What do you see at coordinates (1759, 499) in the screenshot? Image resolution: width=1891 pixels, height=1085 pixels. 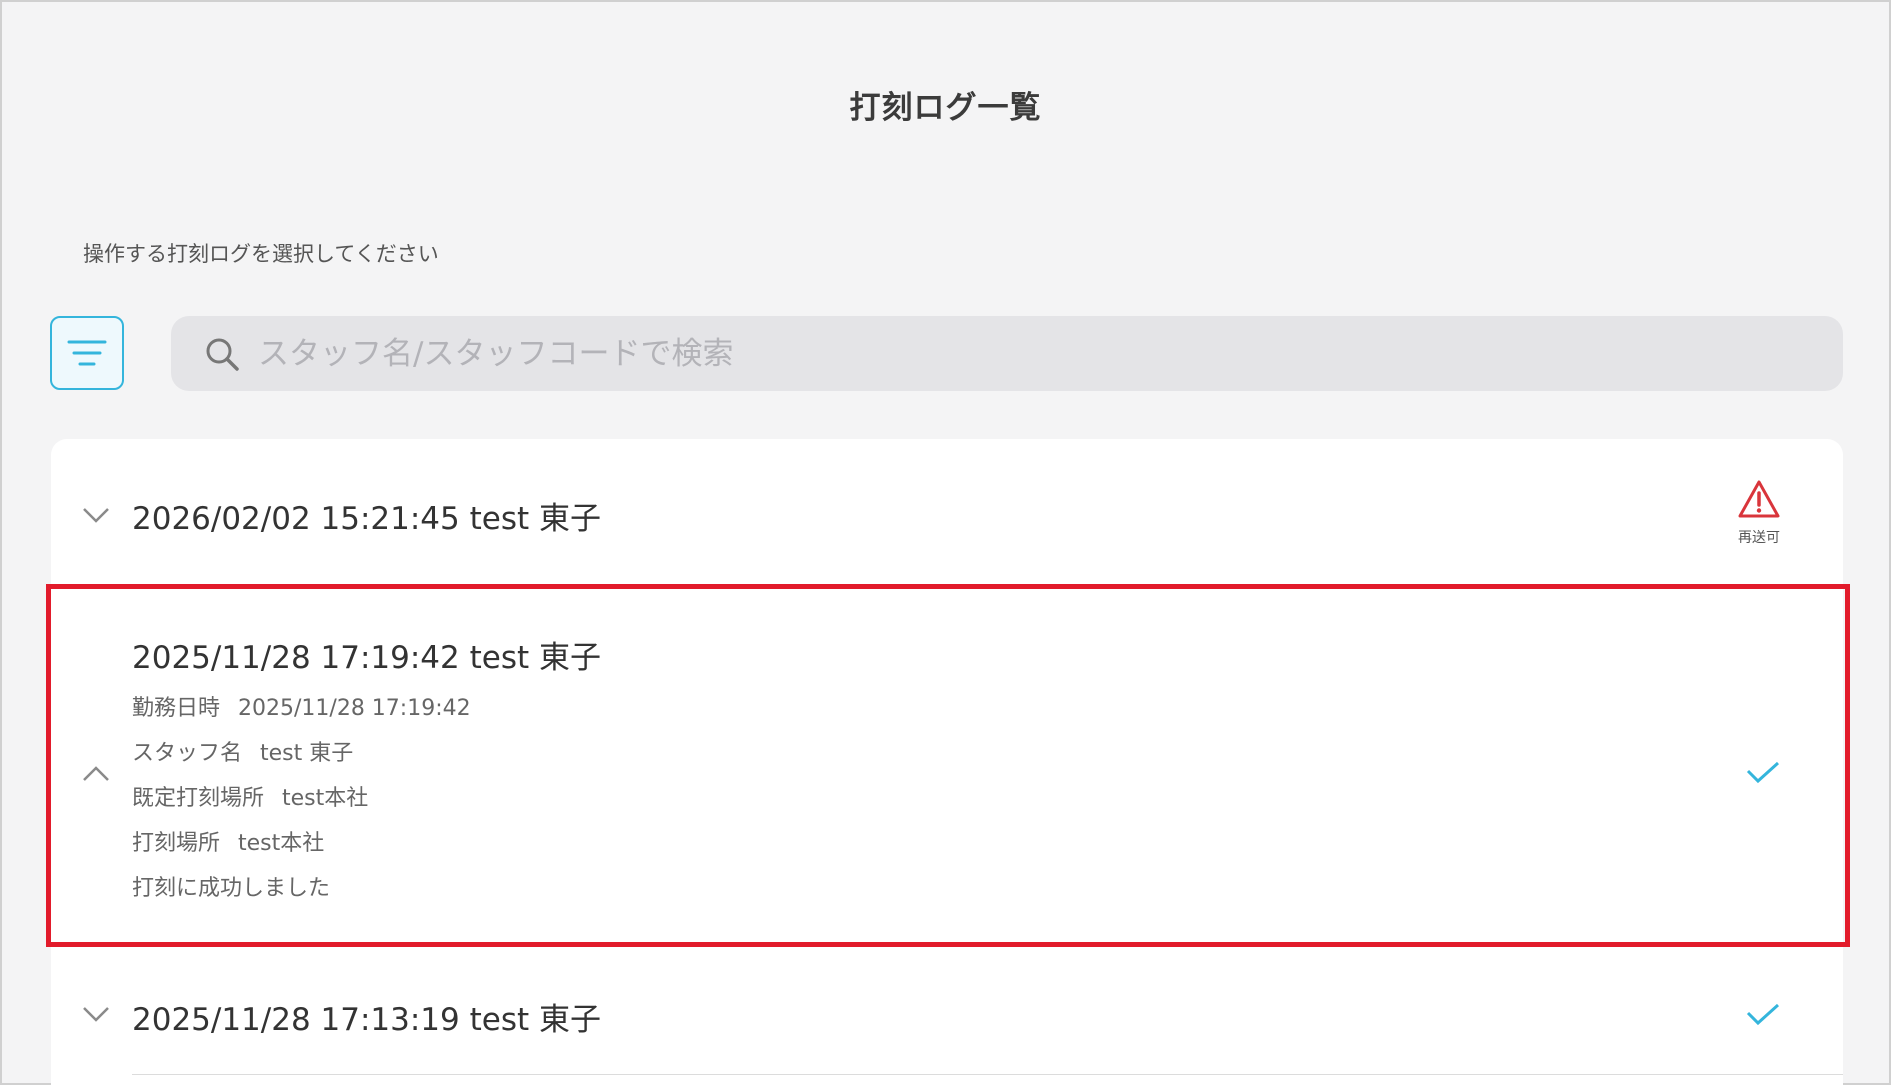 I see `warning-icon` at bounding box center [1759, 499].